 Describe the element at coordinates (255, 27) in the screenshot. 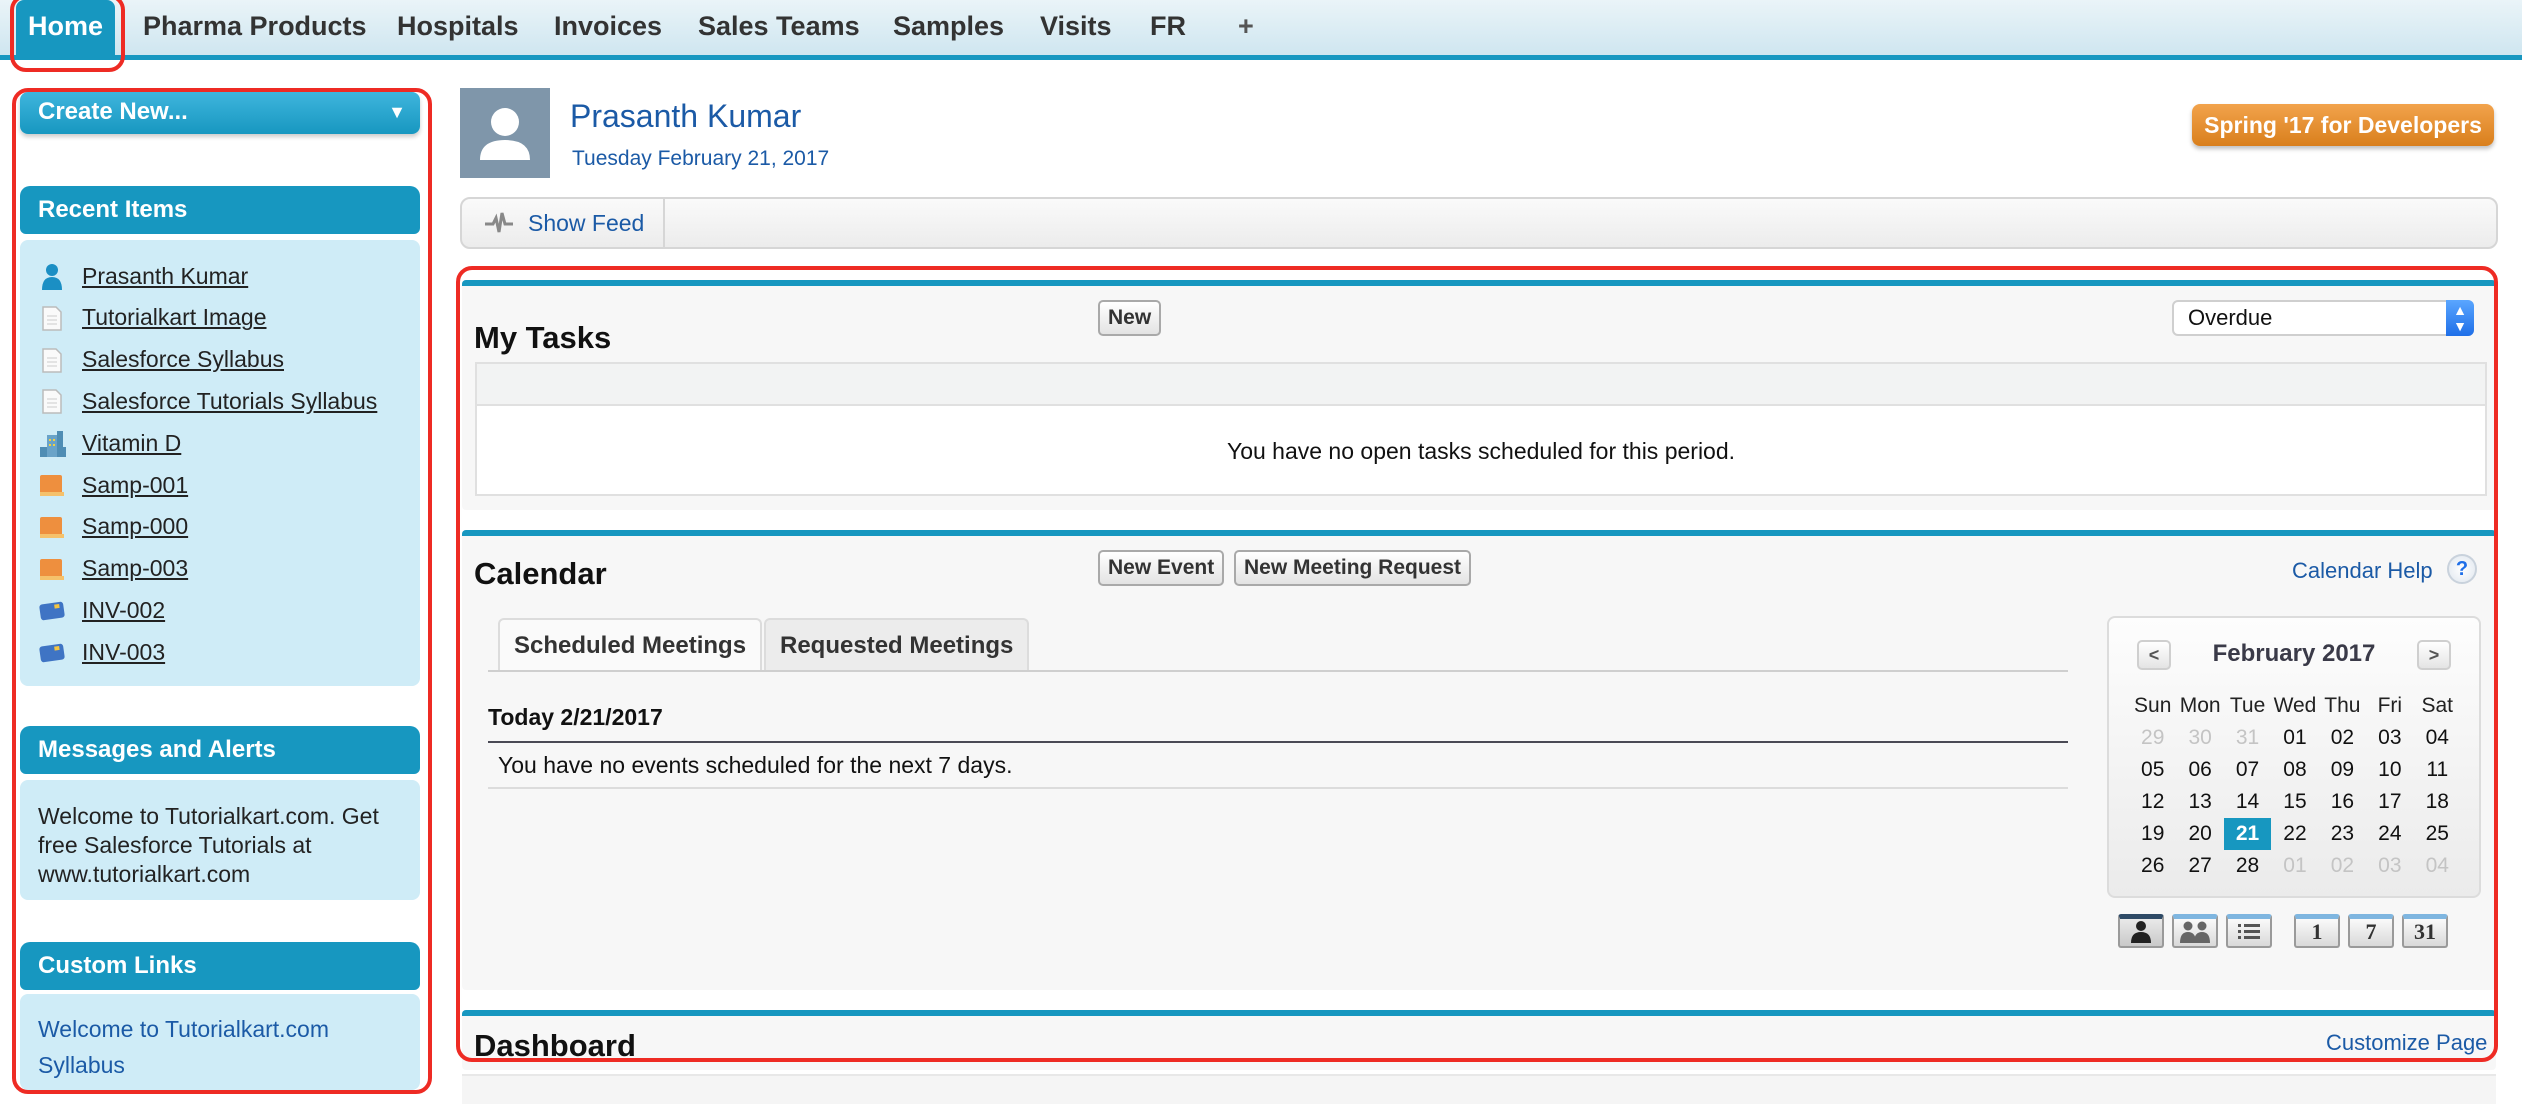

I see `tab-pharma-products: Pharma Products` at that location.